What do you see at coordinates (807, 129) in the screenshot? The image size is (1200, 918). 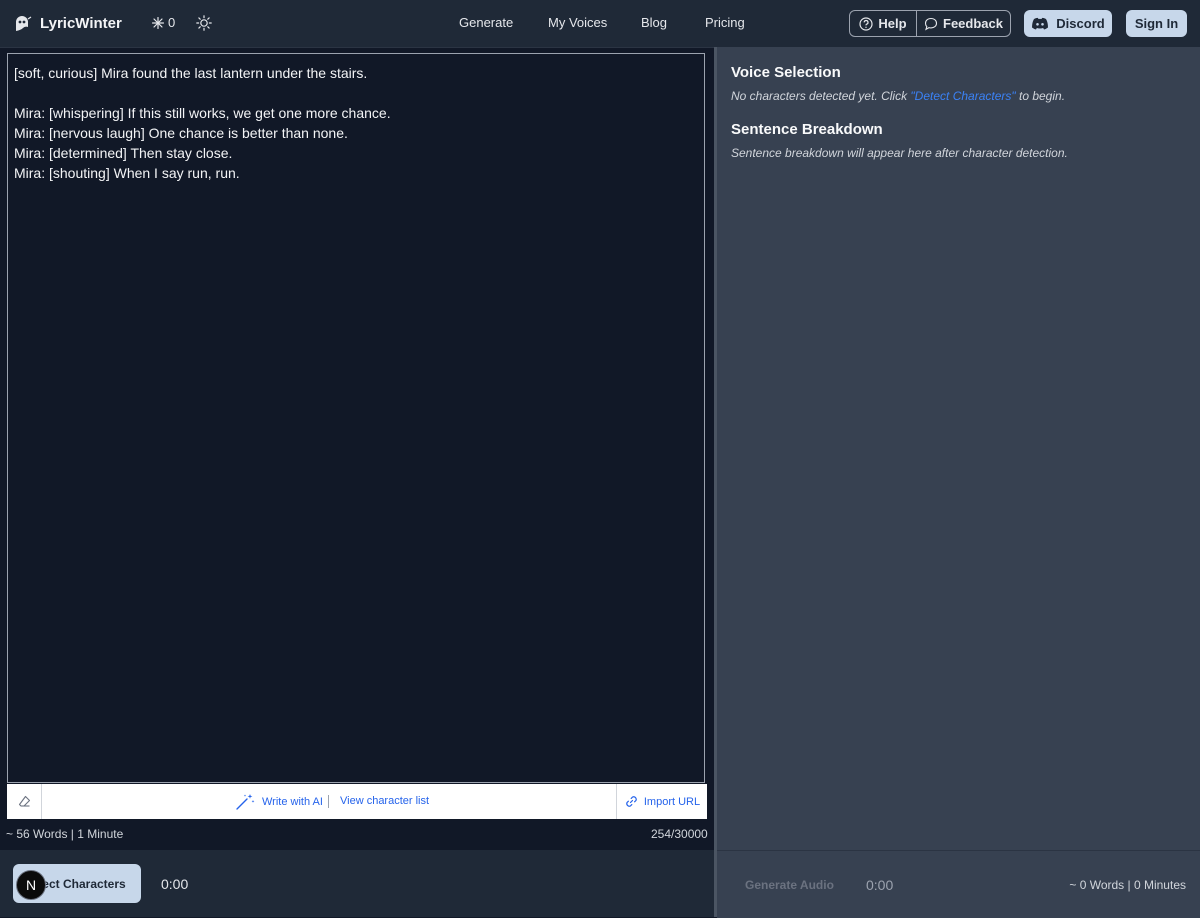 I see `sentence-breakdown-title: Sentence Breakdown` at bounding box center [807, 129].